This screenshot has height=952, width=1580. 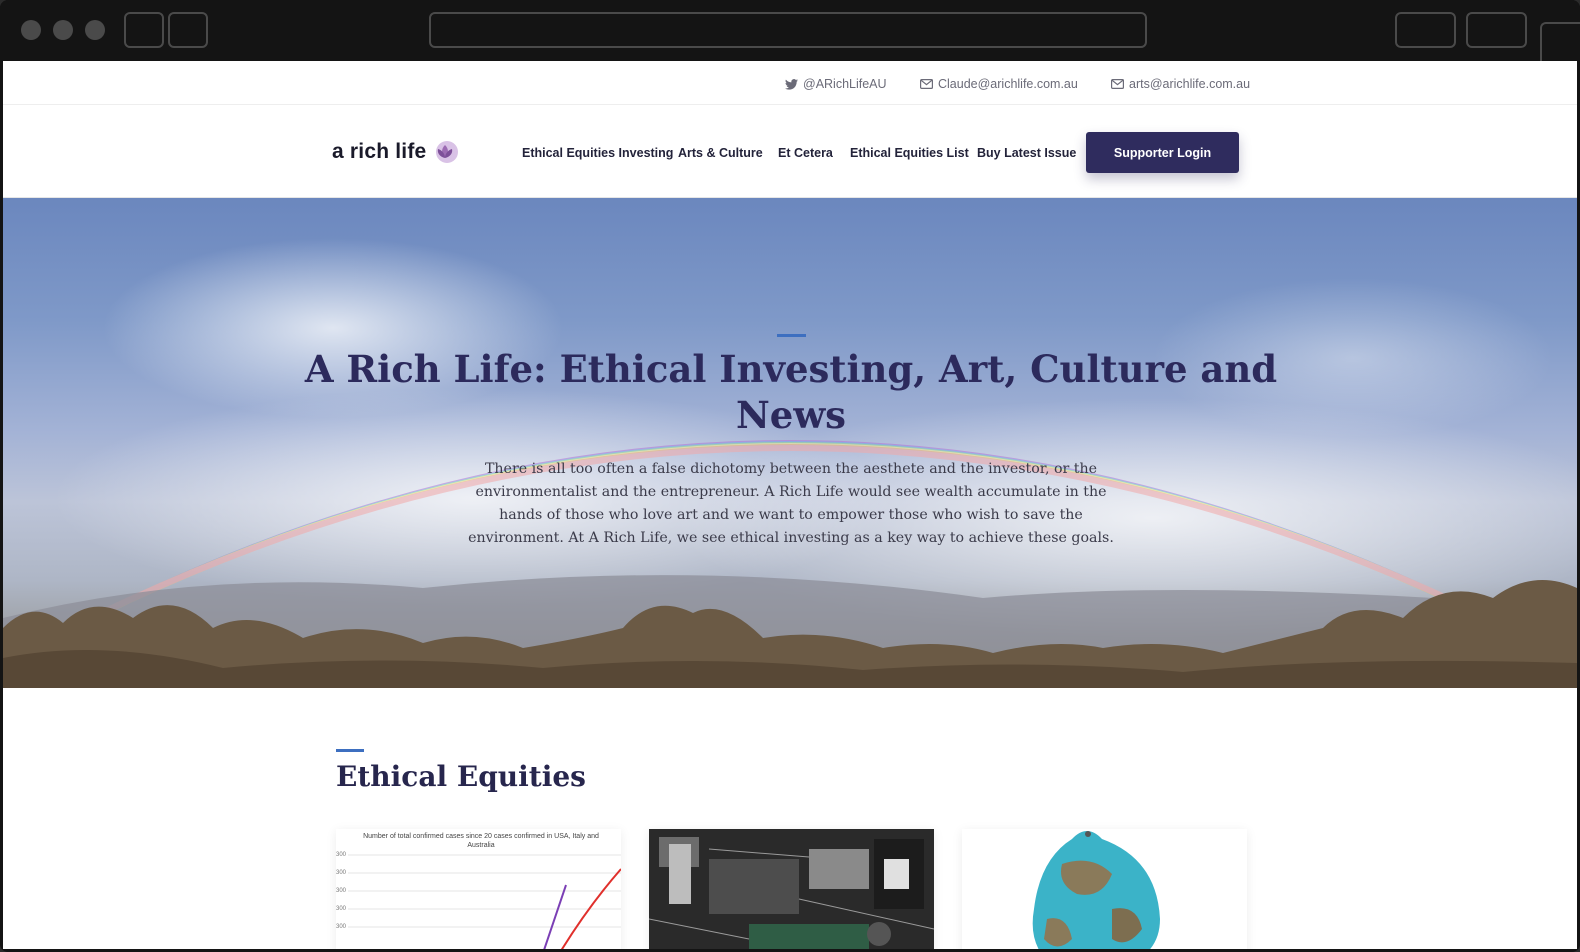 I want to click on maximize-window-dot, so click(x=95, y=30).